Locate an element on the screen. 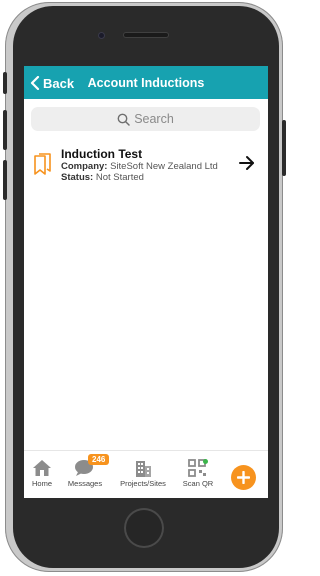 This screenshot has height=576, width=320. search-input: Search is located at coordinates (145, 119).